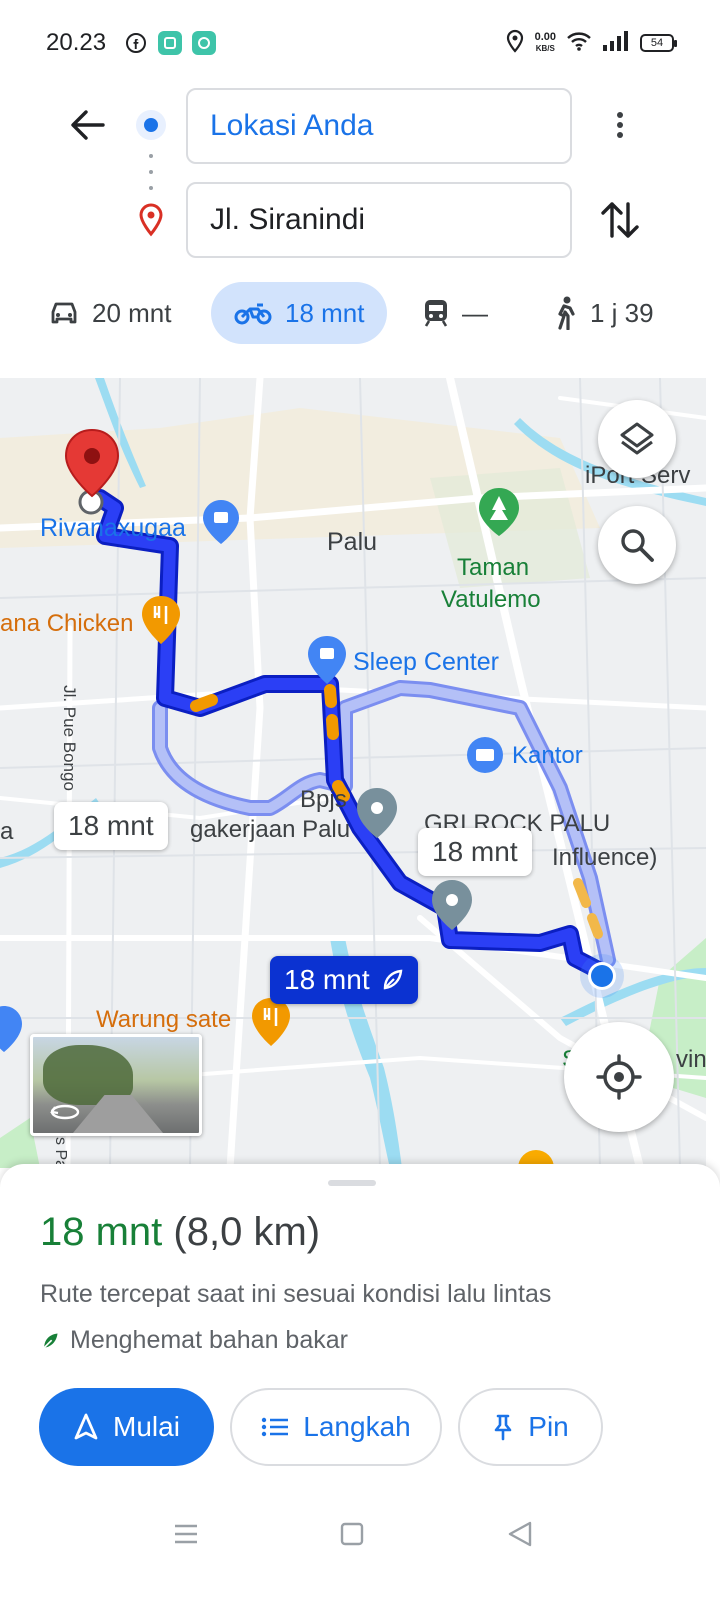 This screenshot has height=1600, width=720. What do you see at coordinates (379, 126) in the screenshot?
I see `origin-input: Lokasi Anda` at bounding box center [379, 126].